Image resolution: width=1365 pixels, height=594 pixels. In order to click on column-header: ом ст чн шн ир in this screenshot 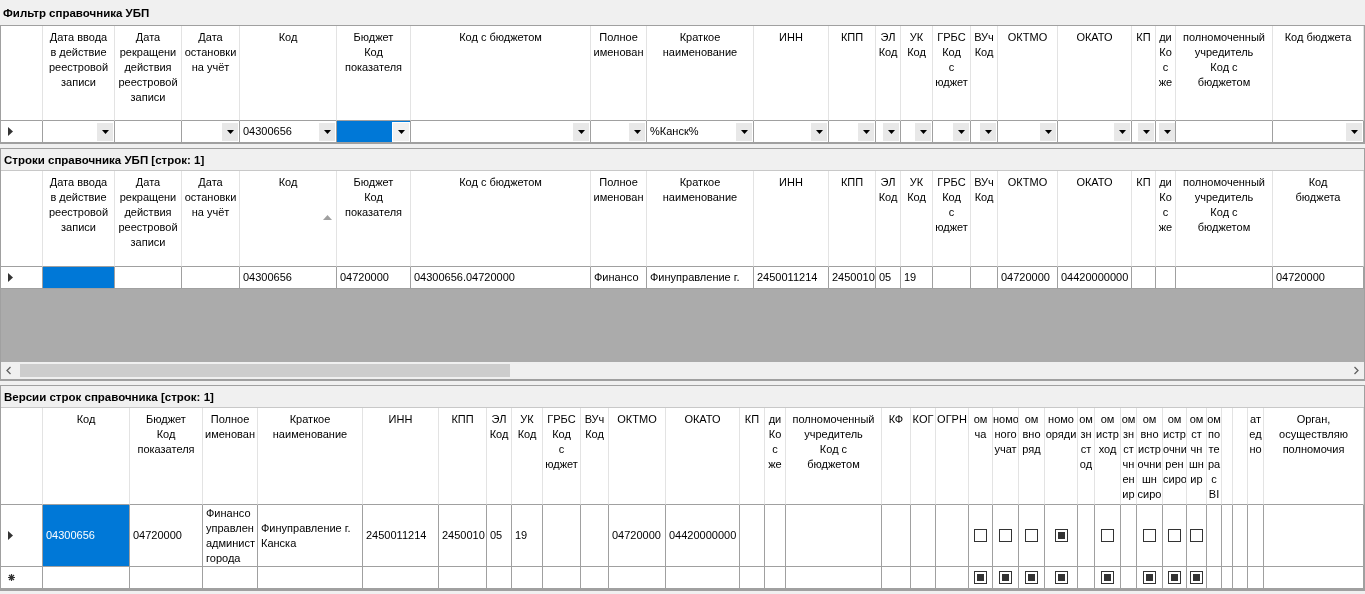, I will do `click(1197, 456)`.